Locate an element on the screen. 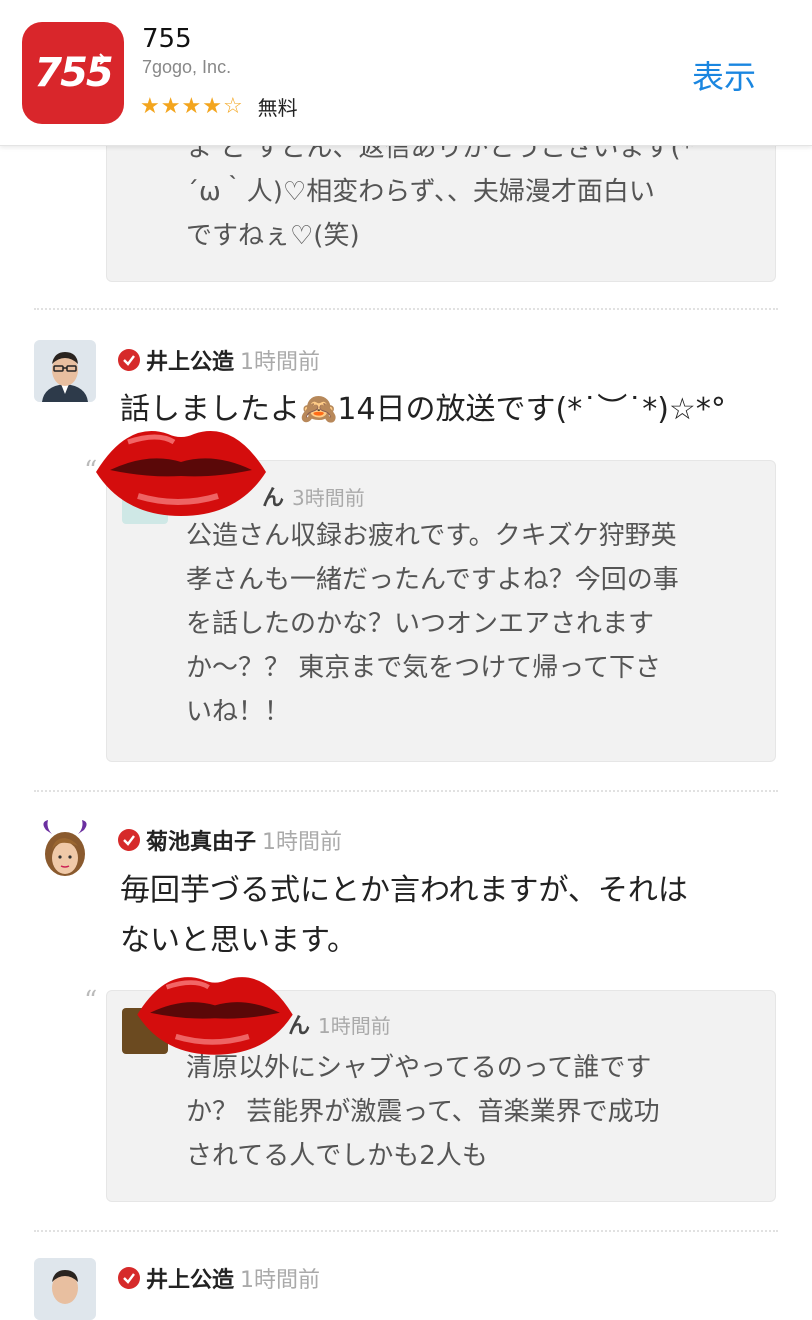 The width and height of the screenshot is (812, 1320). star-empty-icon: ☆ is located at coordinates (232, 106).